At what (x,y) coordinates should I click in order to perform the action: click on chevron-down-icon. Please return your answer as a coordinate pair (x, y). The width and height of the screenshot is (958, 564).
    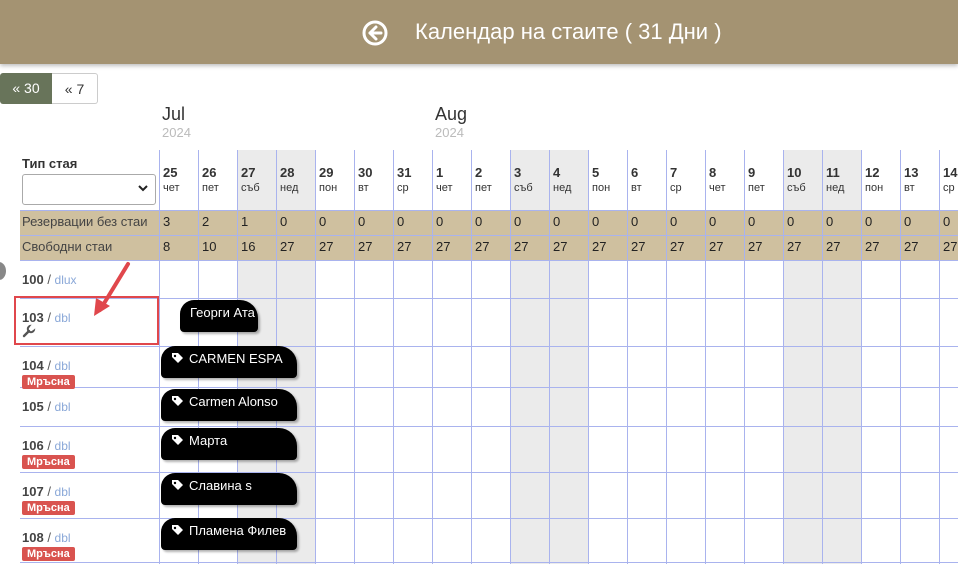
    Looking at the image, I should click on (143, 188).